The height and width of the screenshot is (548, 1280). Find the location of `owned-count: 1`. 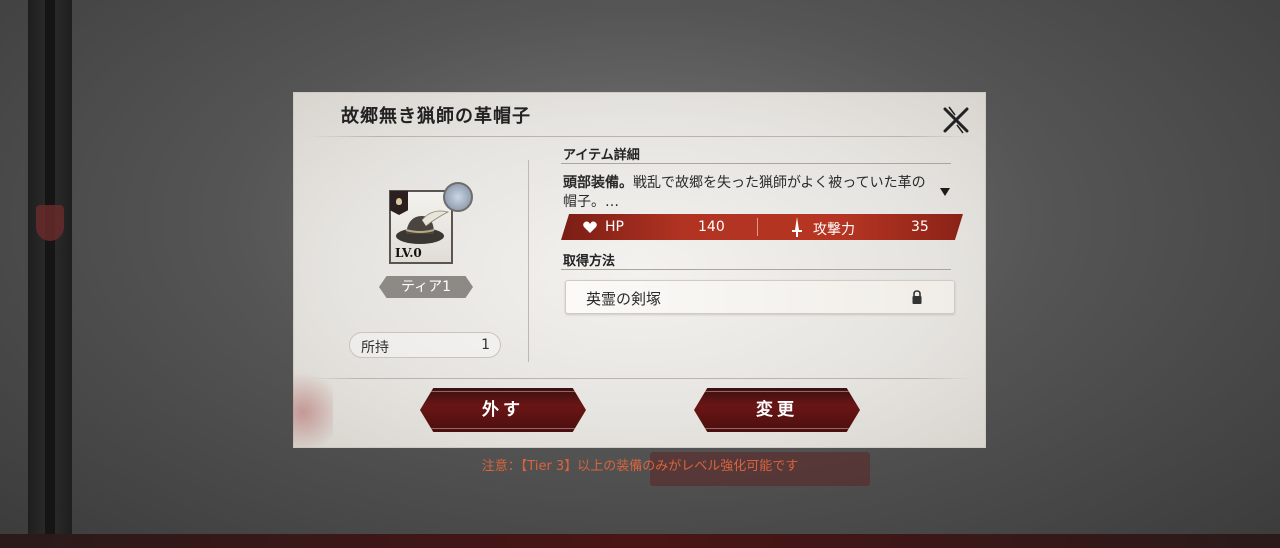

owned-count: 1 is located at coordinates (485, 345).